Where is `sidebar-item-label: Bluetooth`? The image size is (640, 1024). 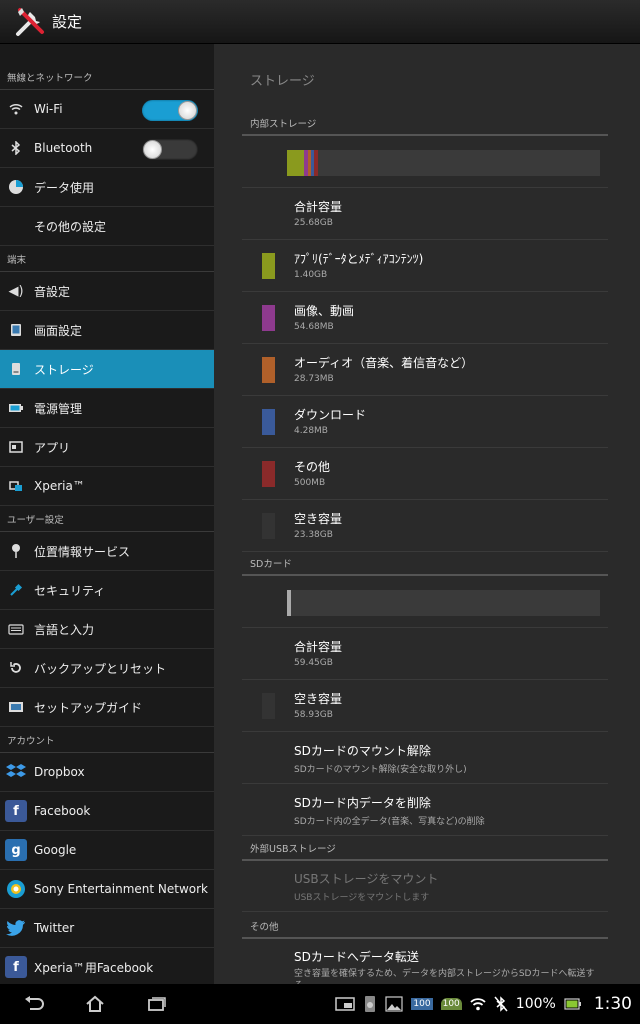
sidebar-item-label: Bluetooth is located at coordinates (63, 148).